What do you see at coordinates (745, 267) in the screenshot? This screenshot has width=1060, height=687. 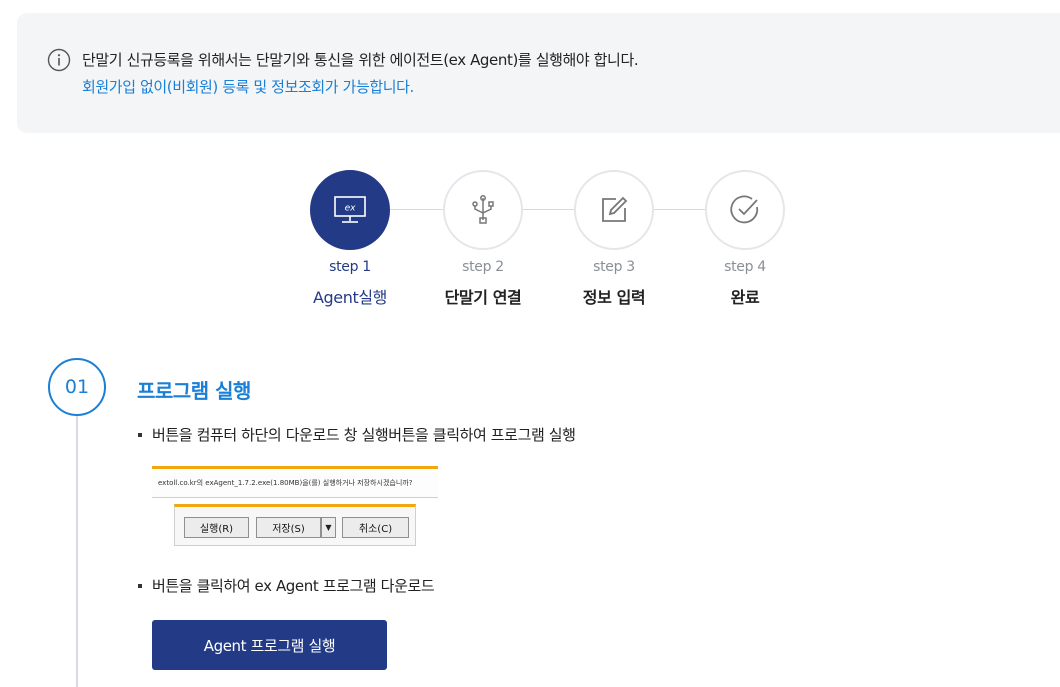 I see `step-4-number: step 4` at bounding box center [745, 267].